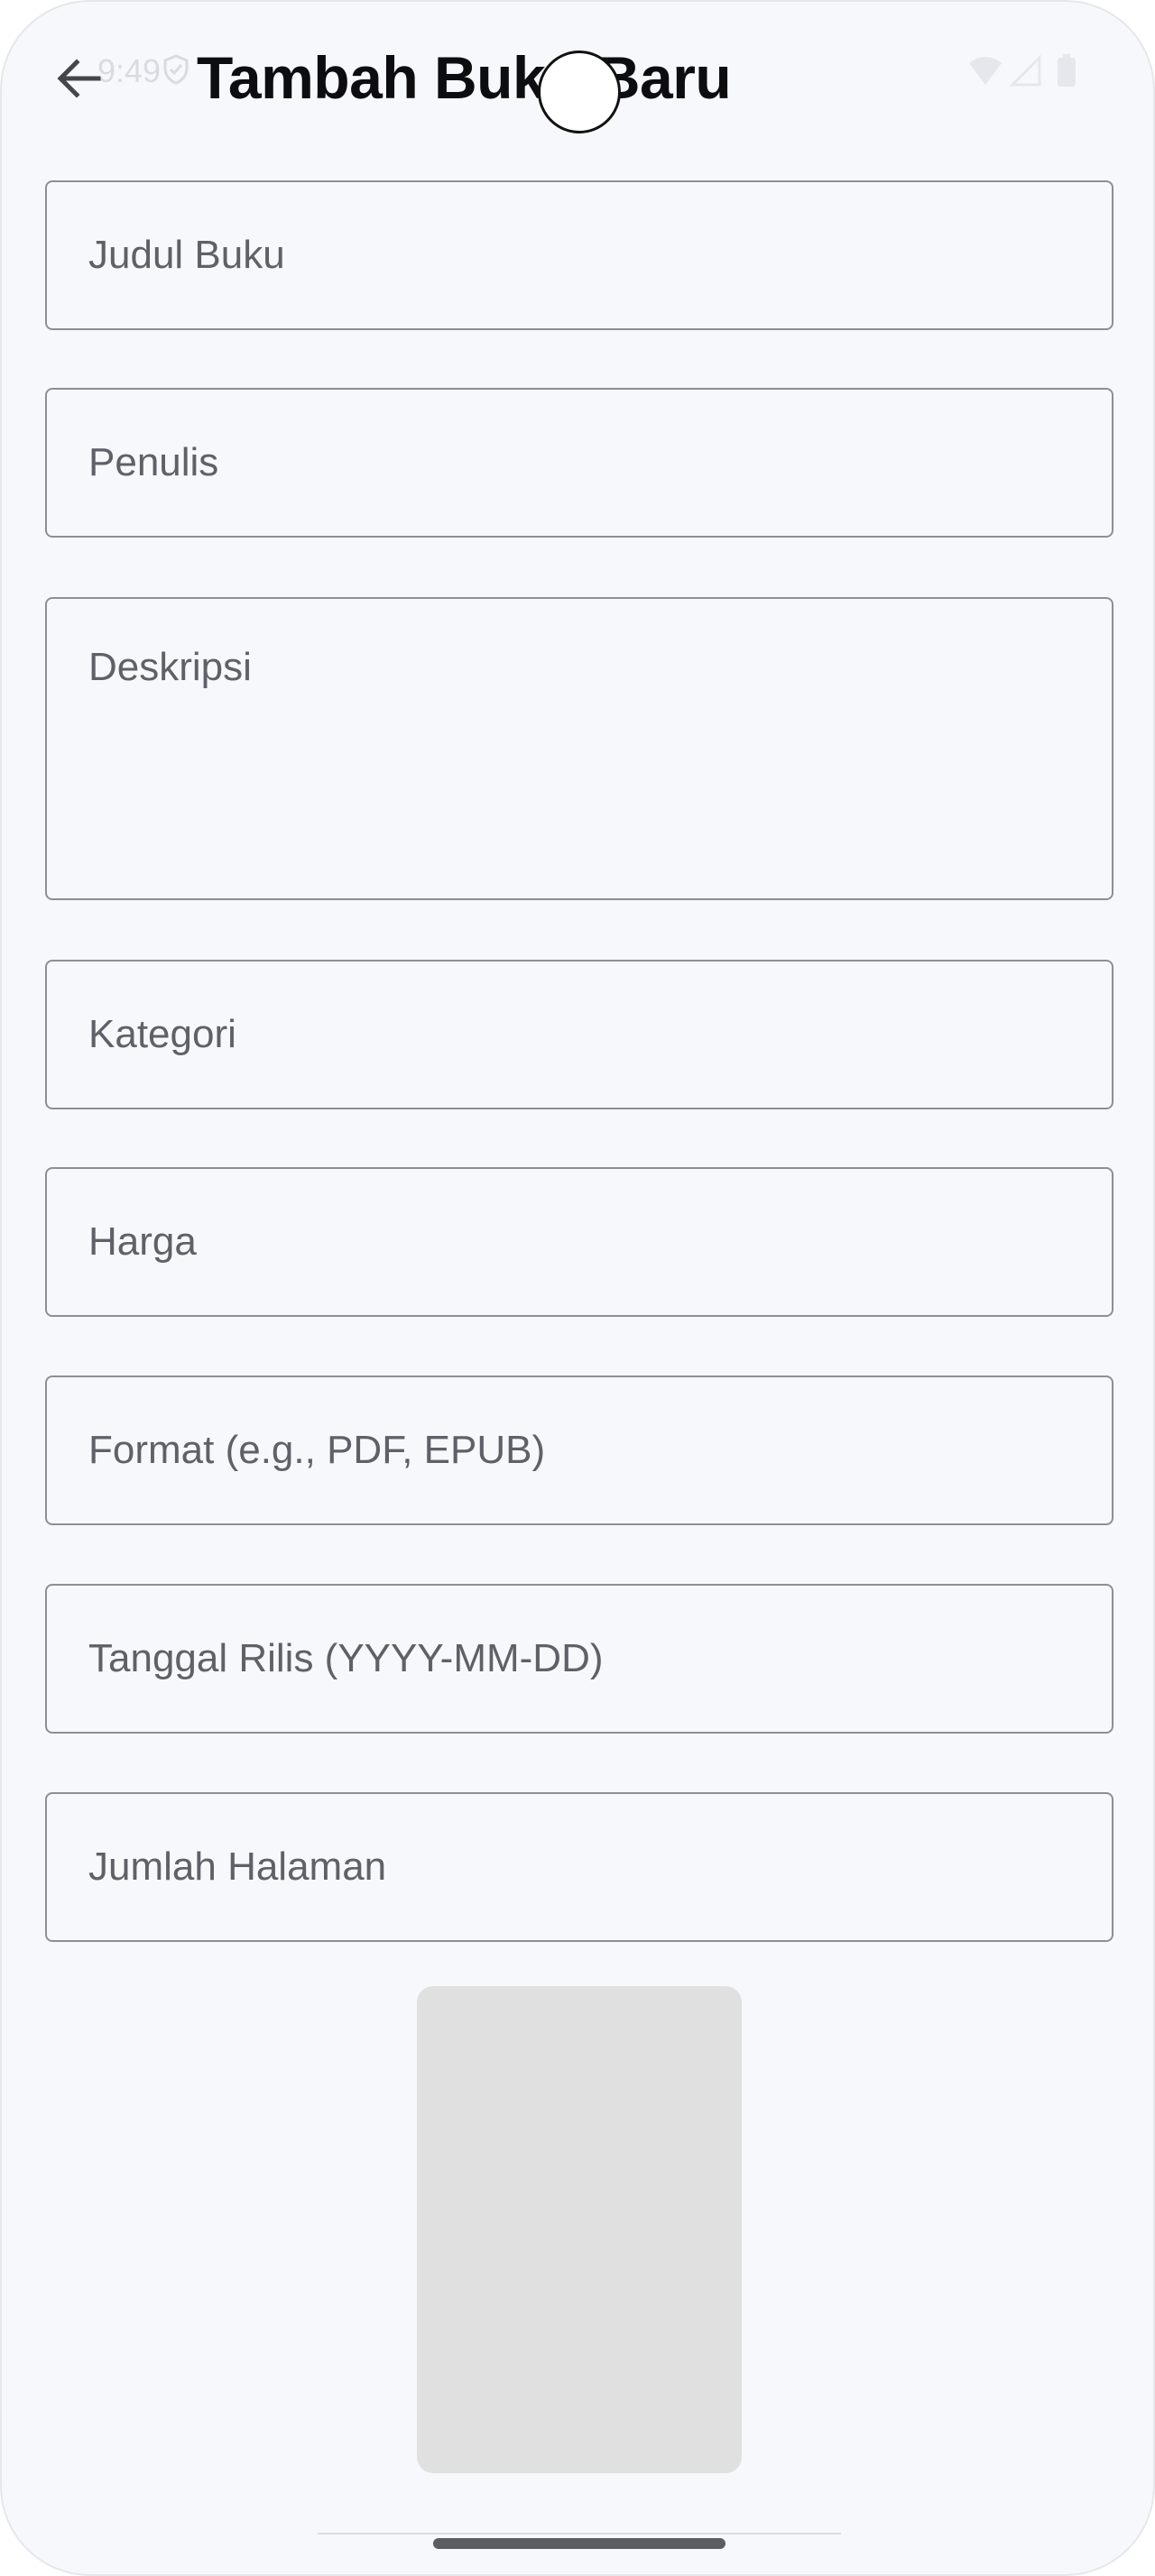 The image size is (1155, 2576). I want to click on price-field, so click(579, 1242).